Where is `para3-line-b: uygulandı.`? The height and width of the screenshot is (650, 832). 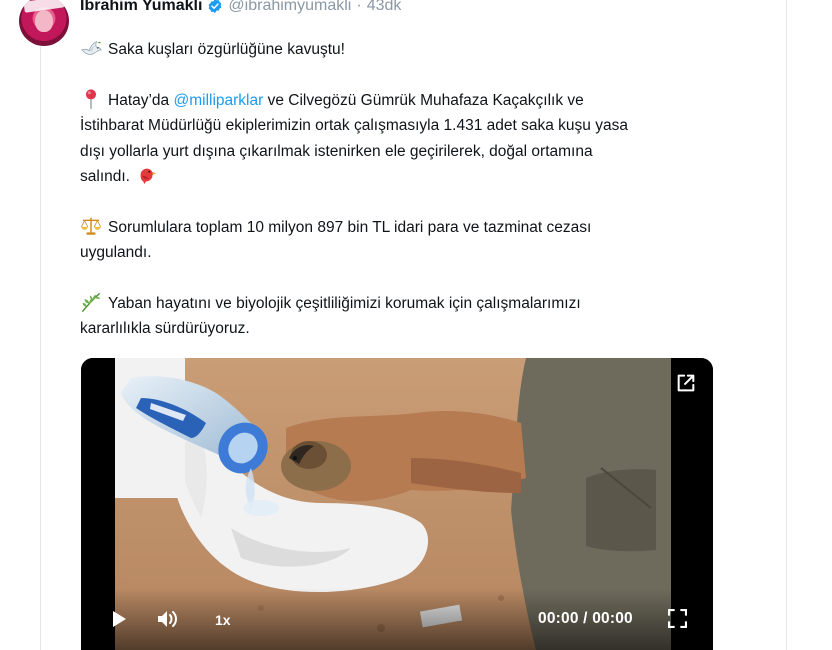
para3-line-b: uygulandı. is located at coordinates (116, 252).